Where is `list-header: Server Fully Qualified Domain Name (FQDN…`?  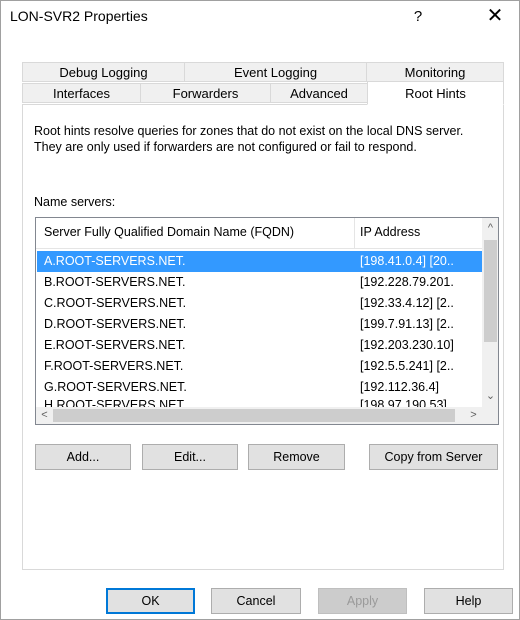
list-header: Server Fully Qualified Domain Name (FQDN… is located at coordinates (259, 233).